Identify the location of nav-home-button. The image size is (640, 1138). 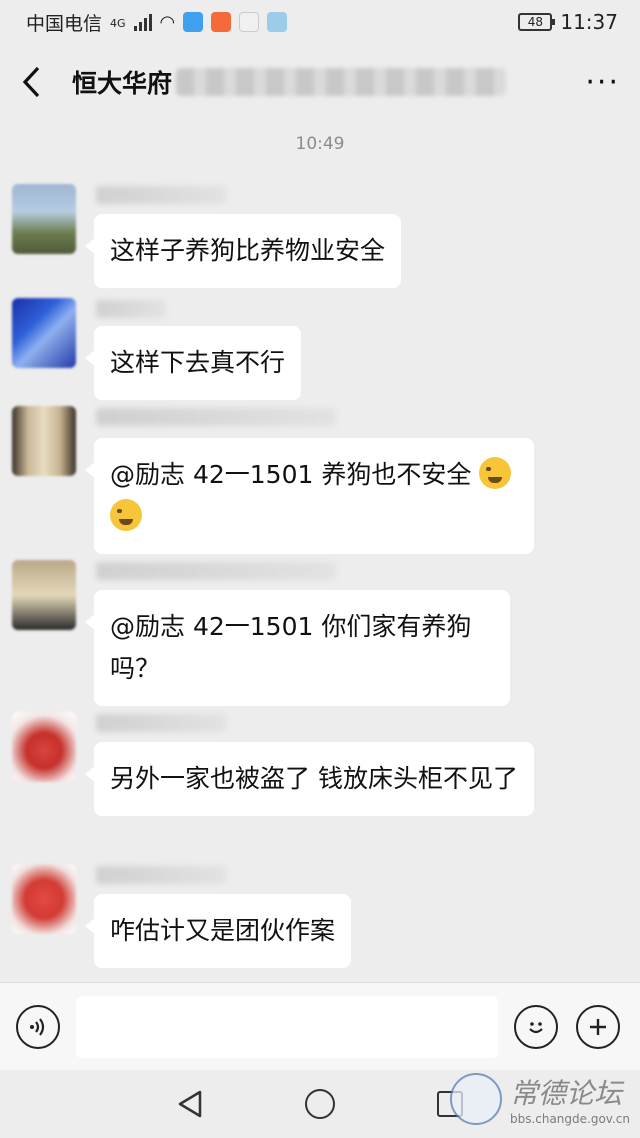
(320, 1104).